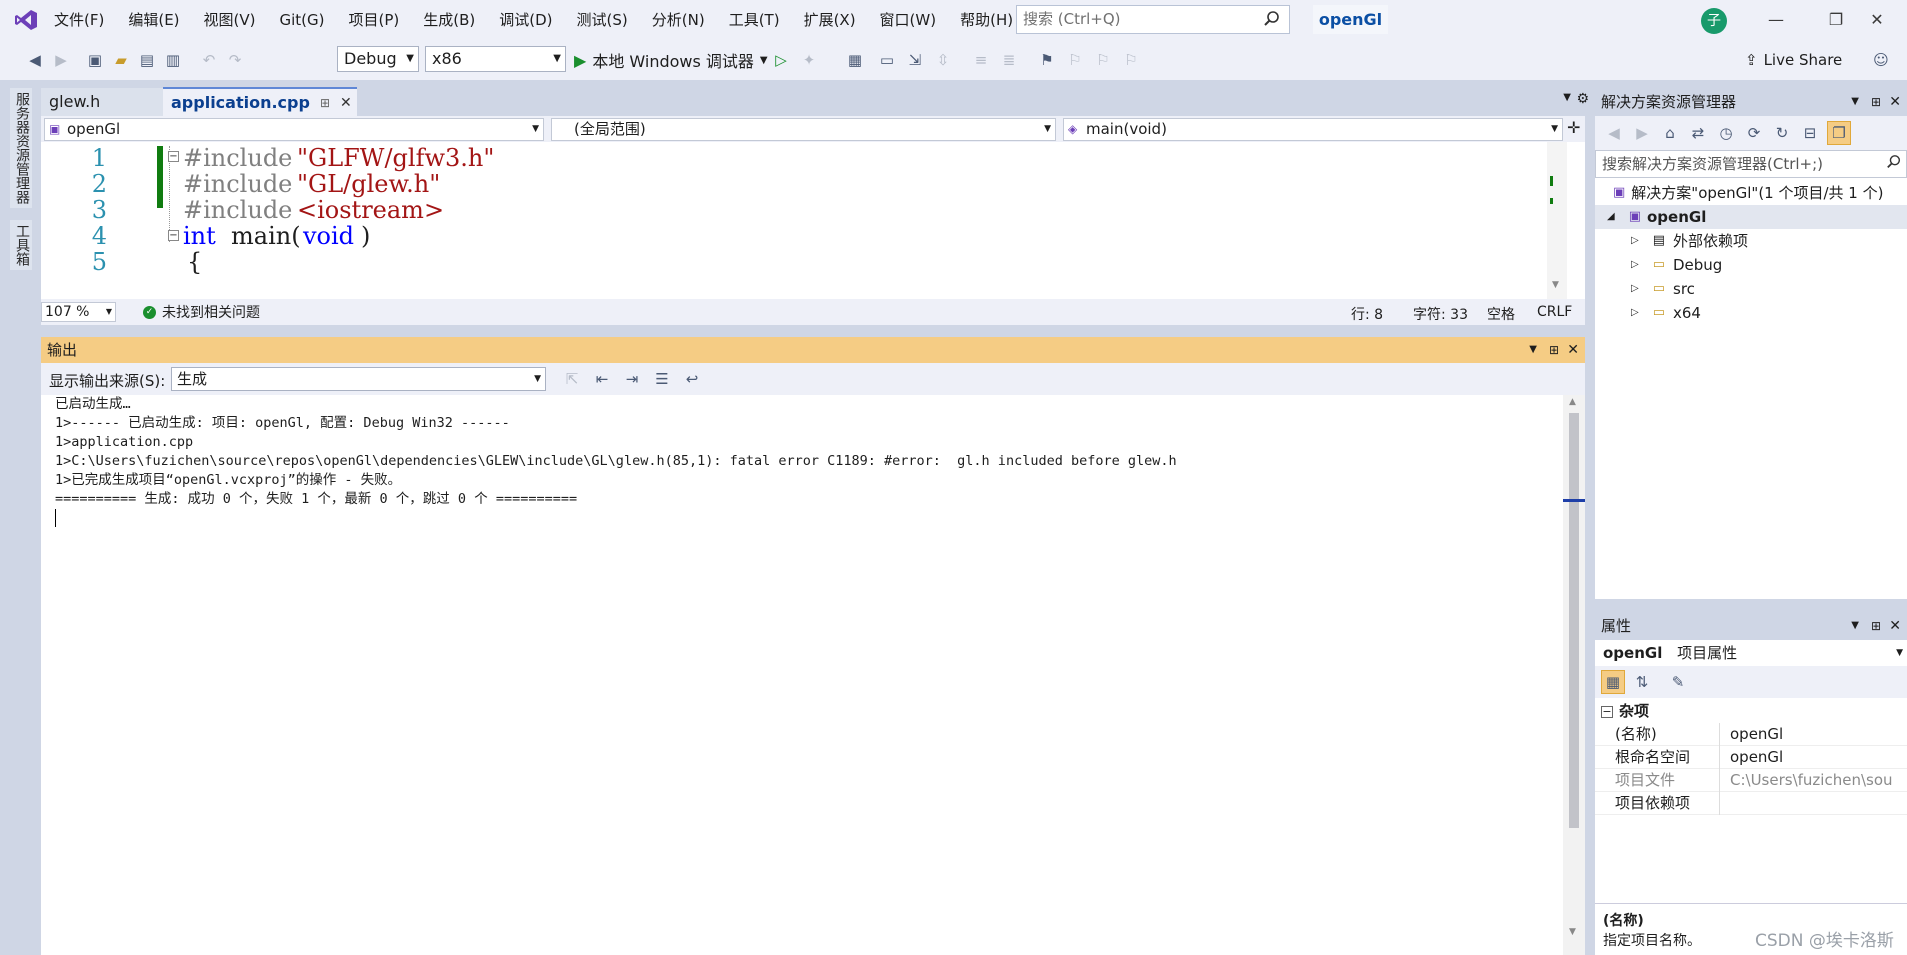 The width and height of the screenshot is (1907, 955). Describe the element at coordinates (1009, 60) in the screenshot. I see `uncomment-icon: ≣` at that location.